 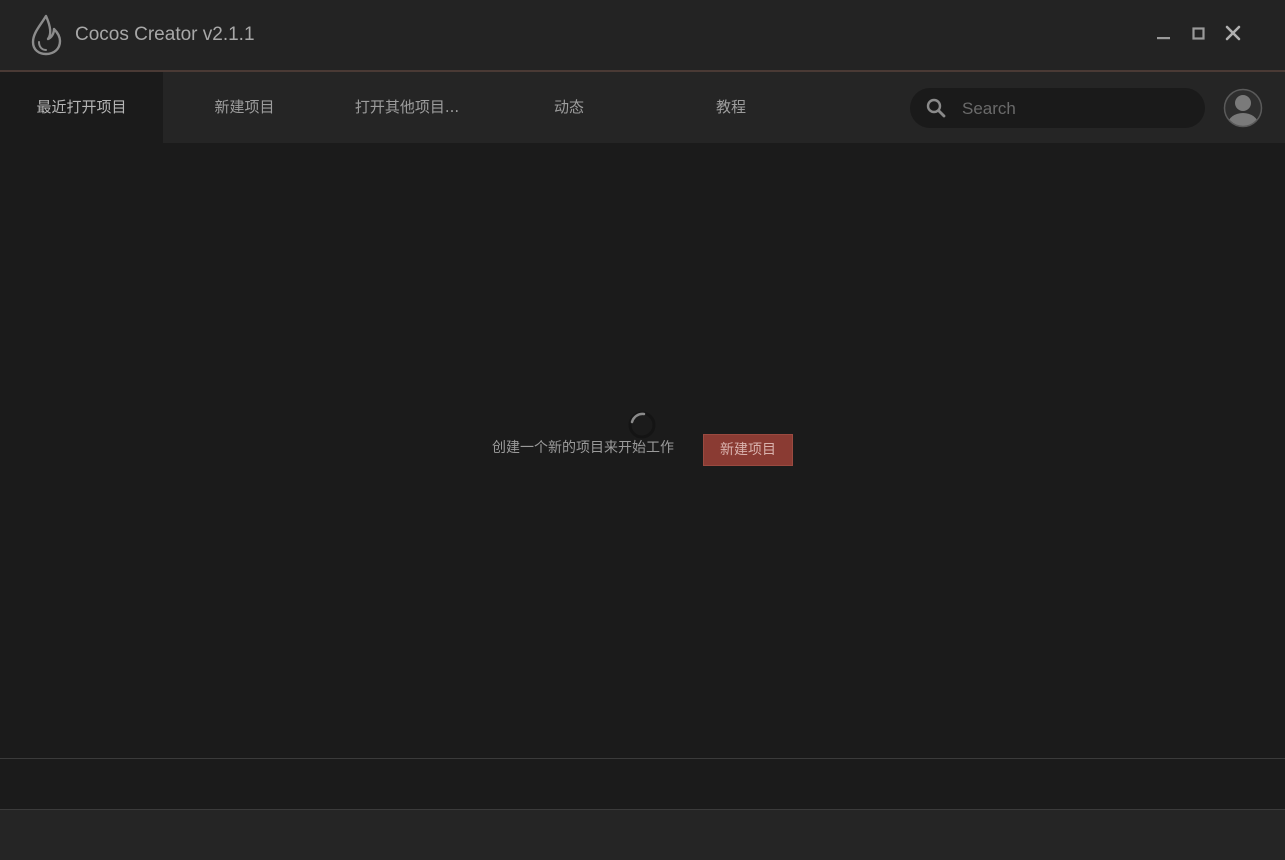 I want to click on status-bar, so click(x=642, y=835).